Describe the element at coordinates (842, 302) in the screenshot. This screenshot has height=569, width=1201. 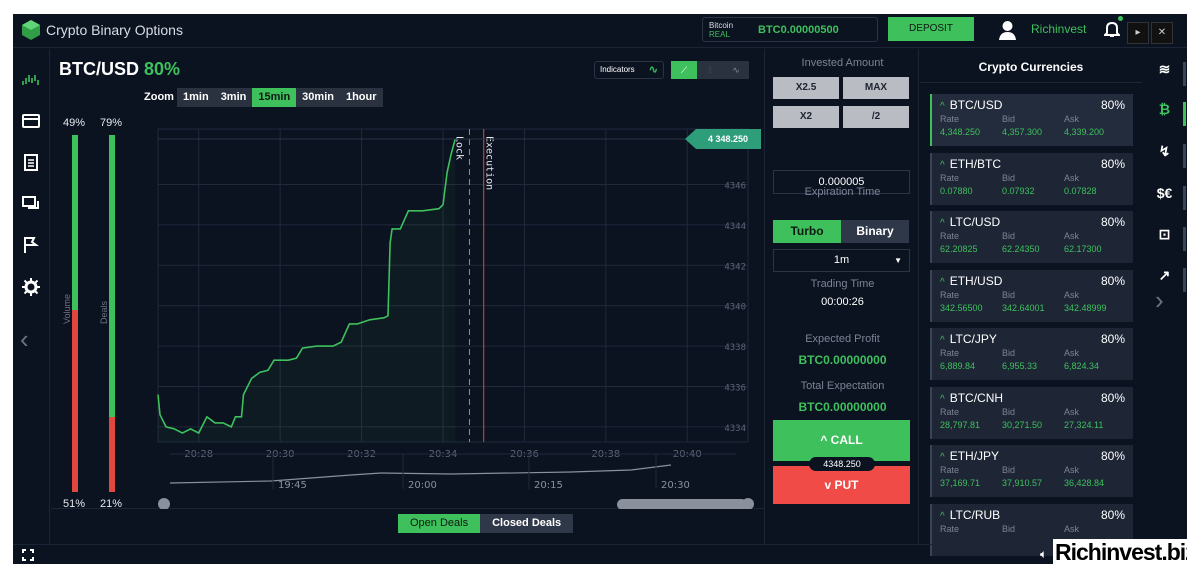
I see `trading-time-value: 00:00:26` at that location.